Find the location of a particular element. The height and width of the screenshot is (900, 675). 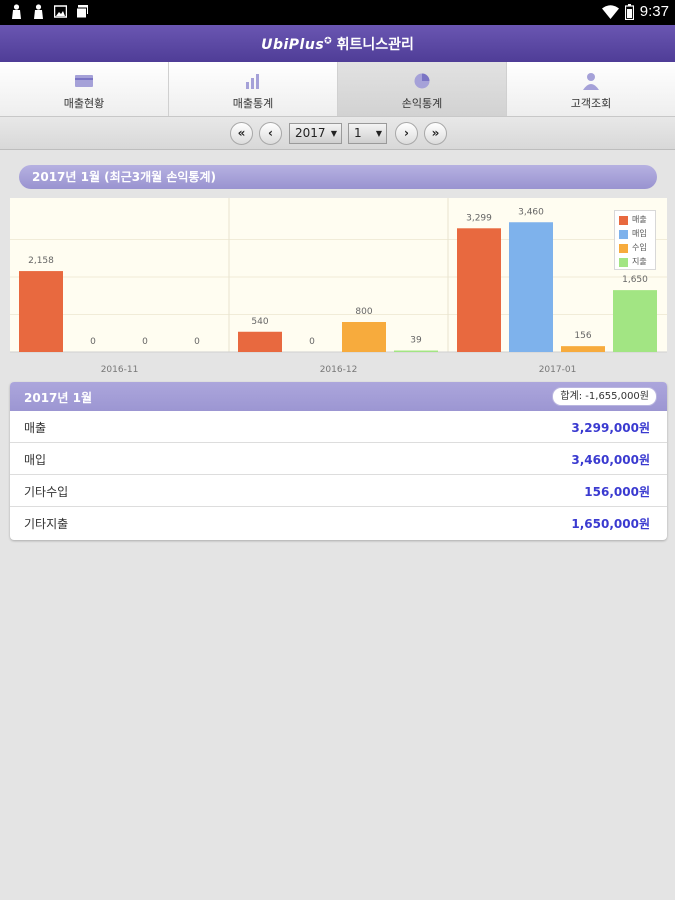

row-value: 3,299,000원 is located at coordinates (610, 428).